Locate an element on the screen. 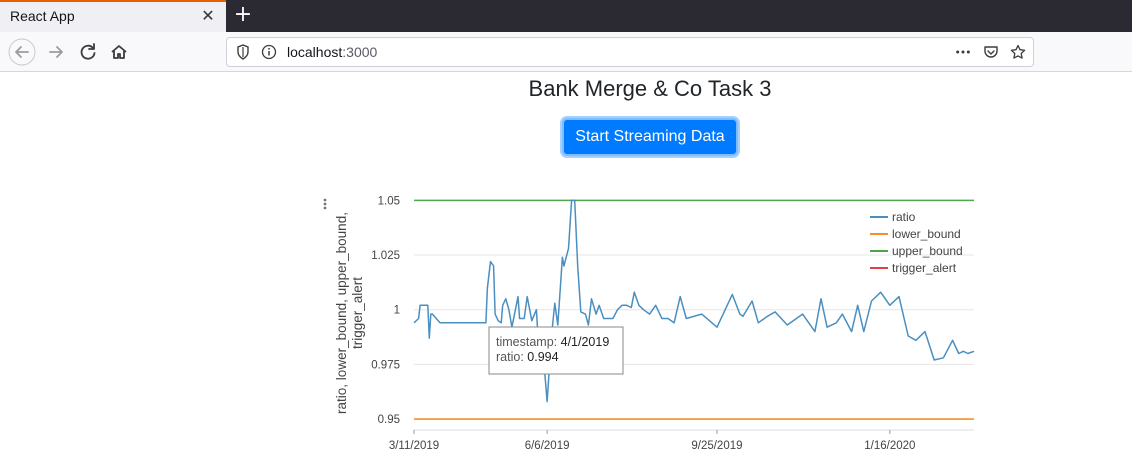 The width and height of the screenshot is (1132, 476). bookmark-star-icon is located at coordinates (1018, 52).